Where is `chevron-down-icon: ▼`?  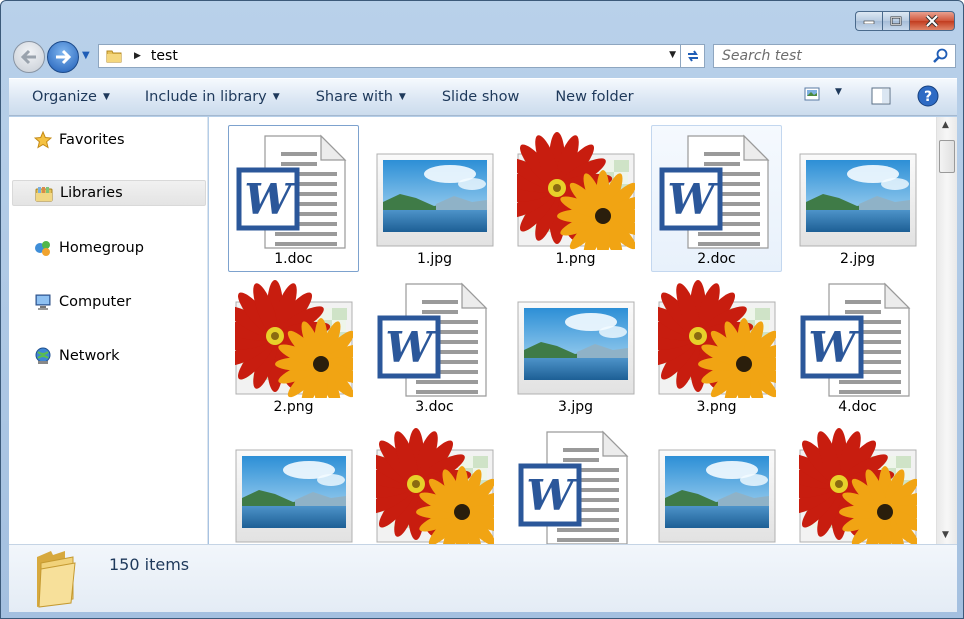 chevron-down-icon: ▼ is located at coordinates (106, 97).